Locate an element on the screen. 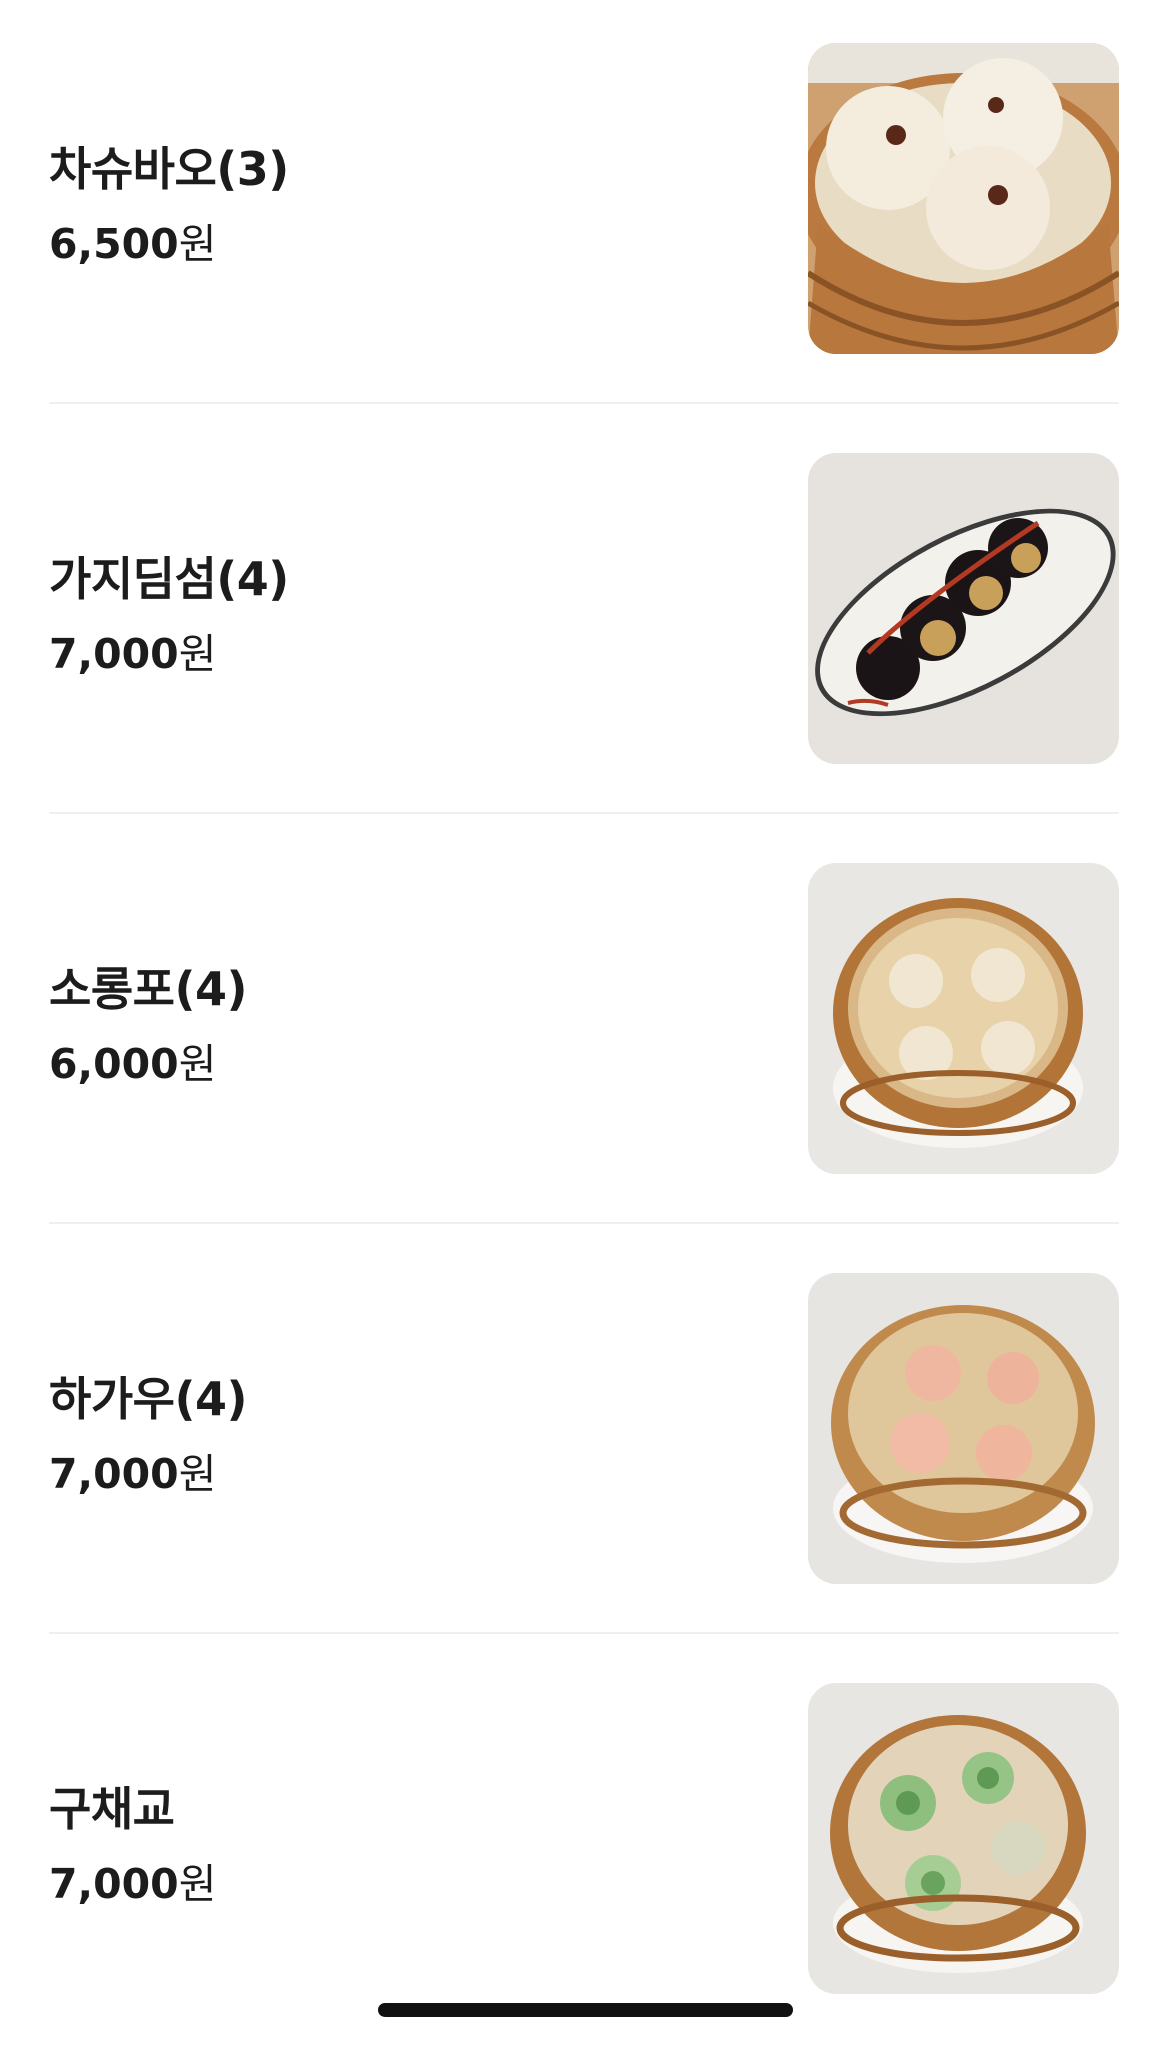  menu-item-name: 구채교 is located at coordinates (112, 1809).